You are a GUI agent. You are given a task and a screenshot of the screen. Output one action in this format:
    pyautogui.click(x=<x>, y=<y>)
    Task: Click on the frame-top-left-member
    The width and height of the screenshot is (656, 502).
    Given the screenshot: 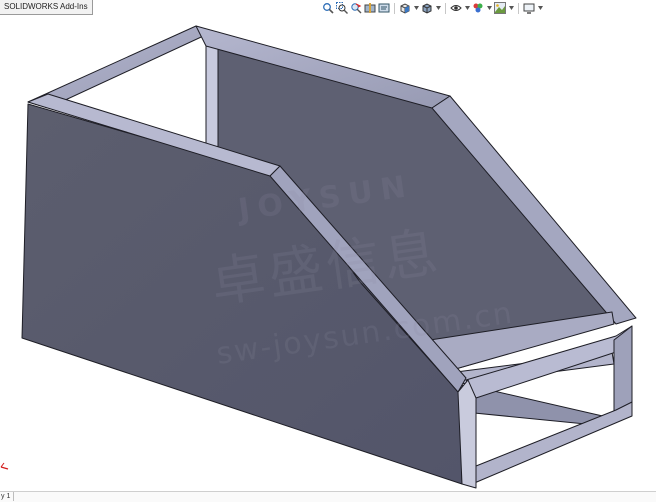 What is the action you would take?
    pyautogui.click(x=120, y=67)
    